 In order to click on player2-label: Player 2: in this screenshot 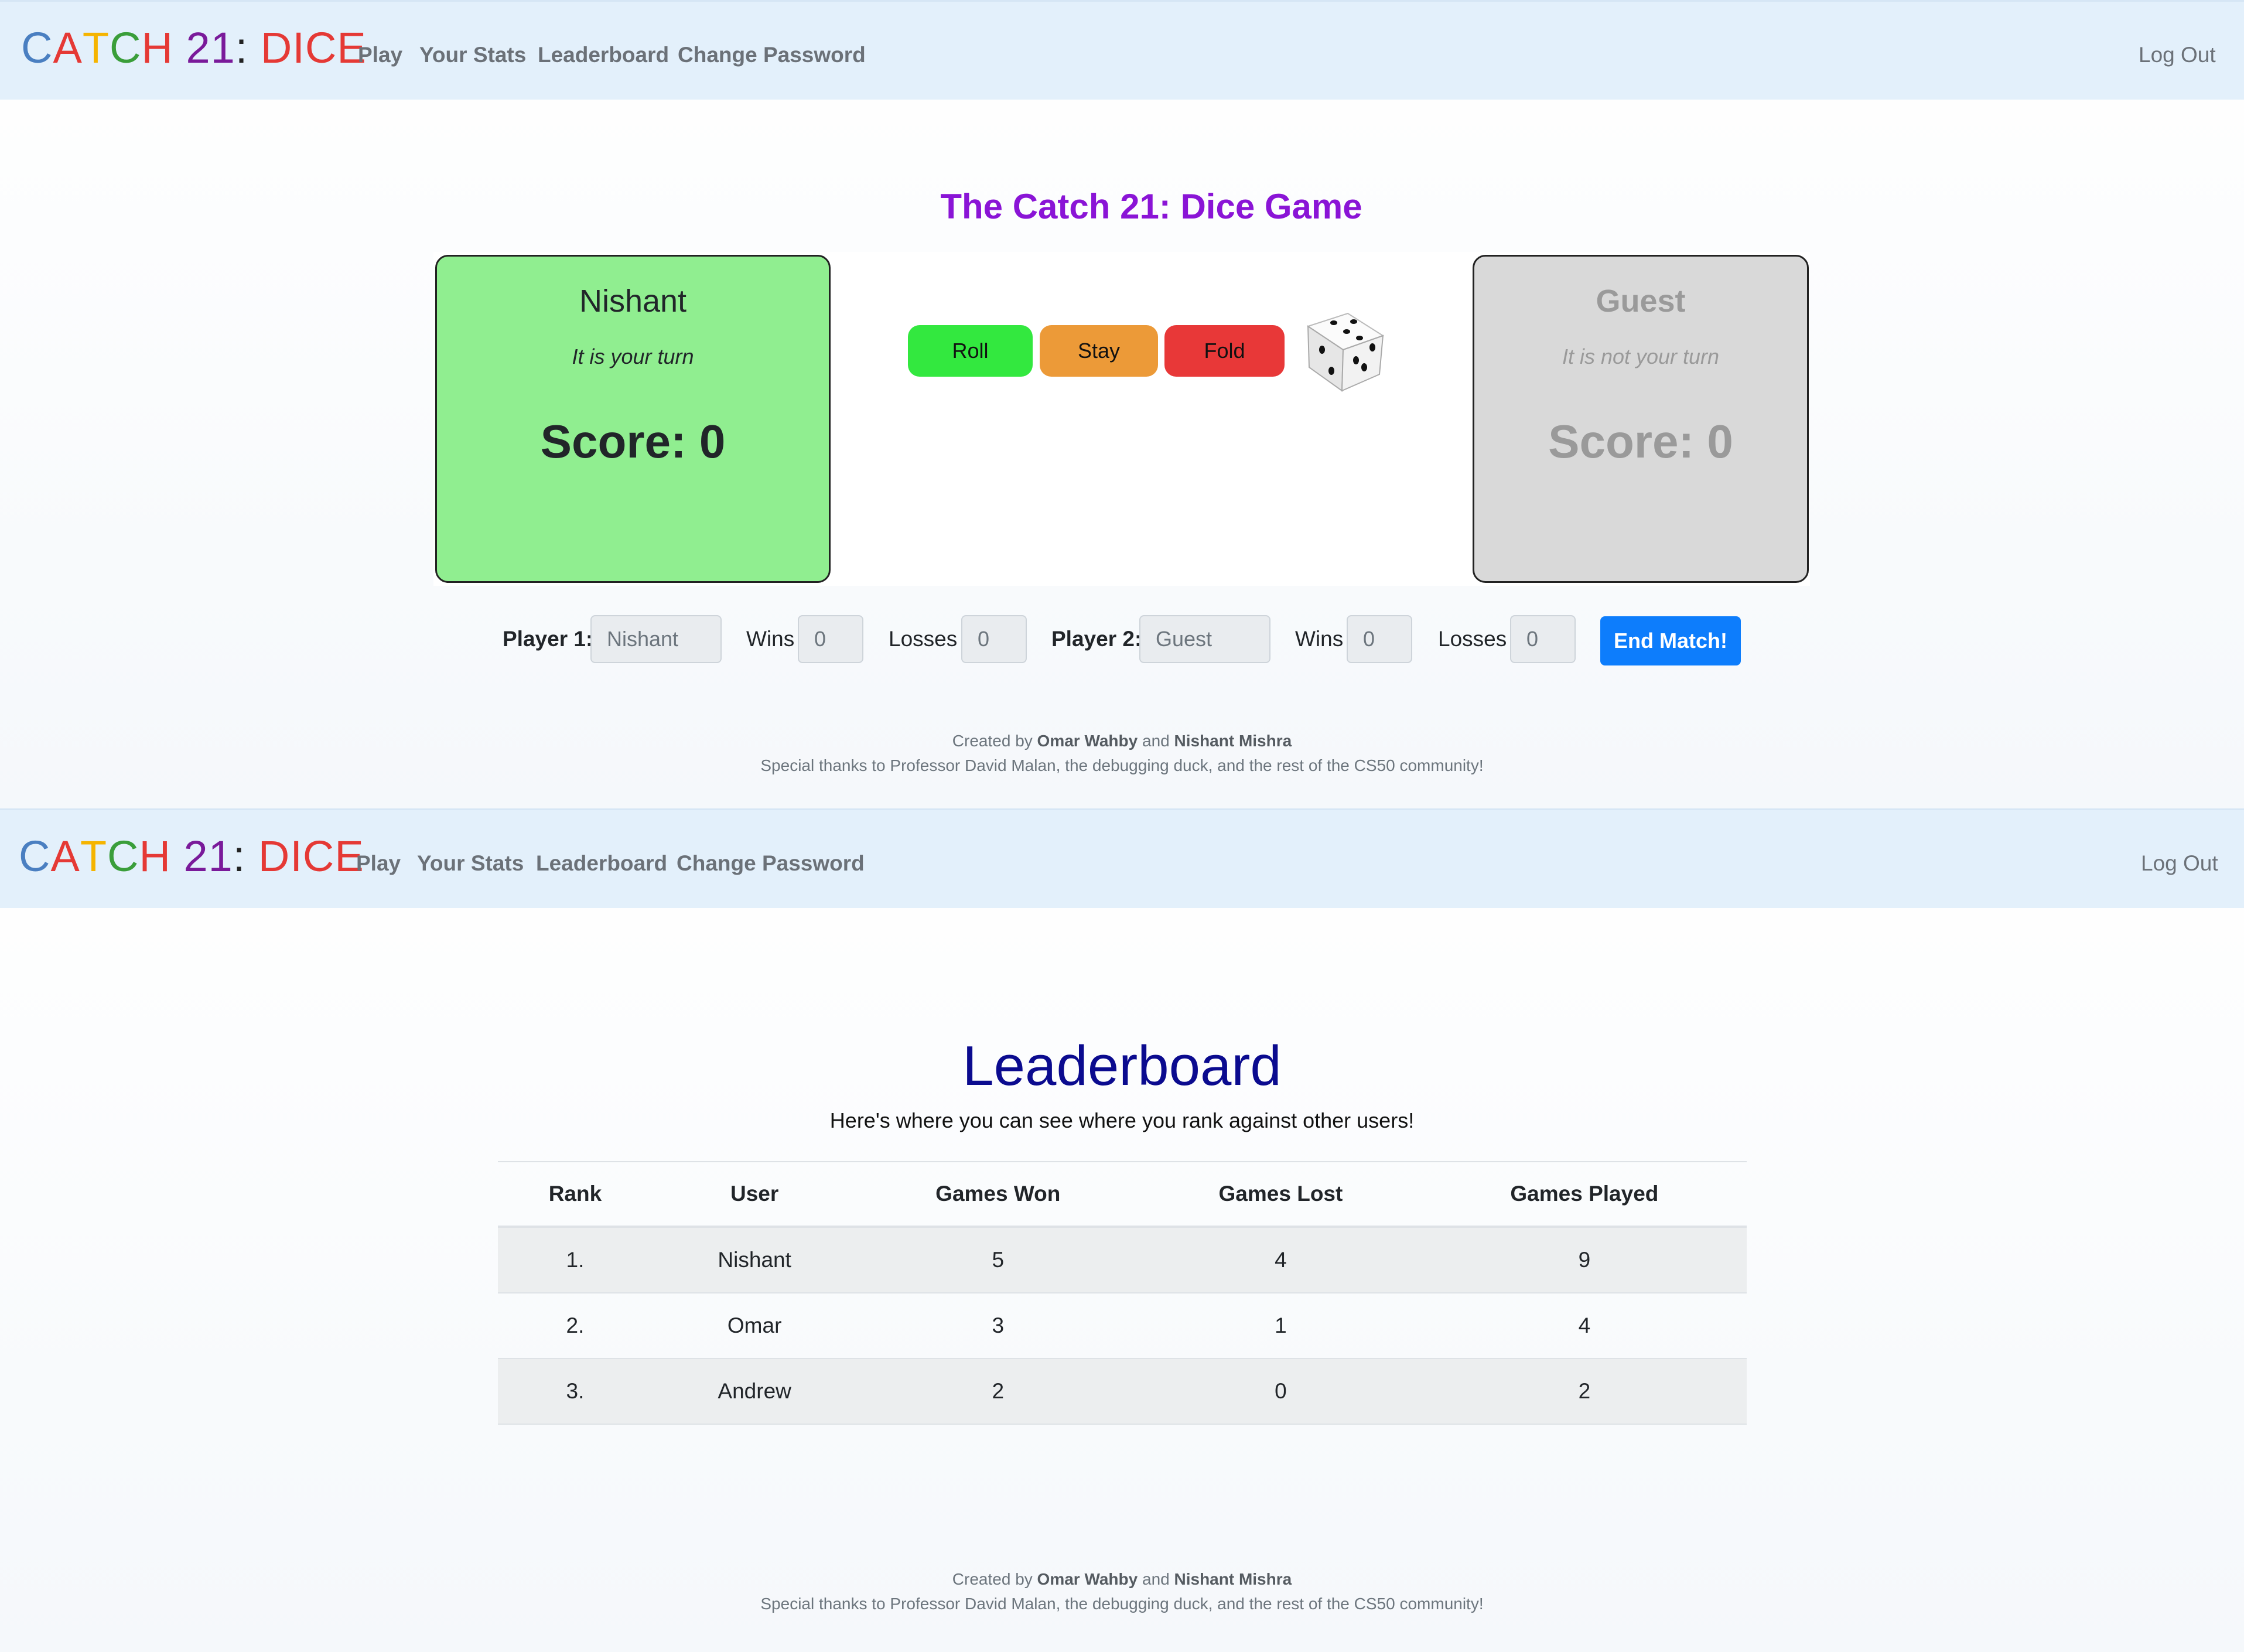, I will do `click(1096, 639)`.